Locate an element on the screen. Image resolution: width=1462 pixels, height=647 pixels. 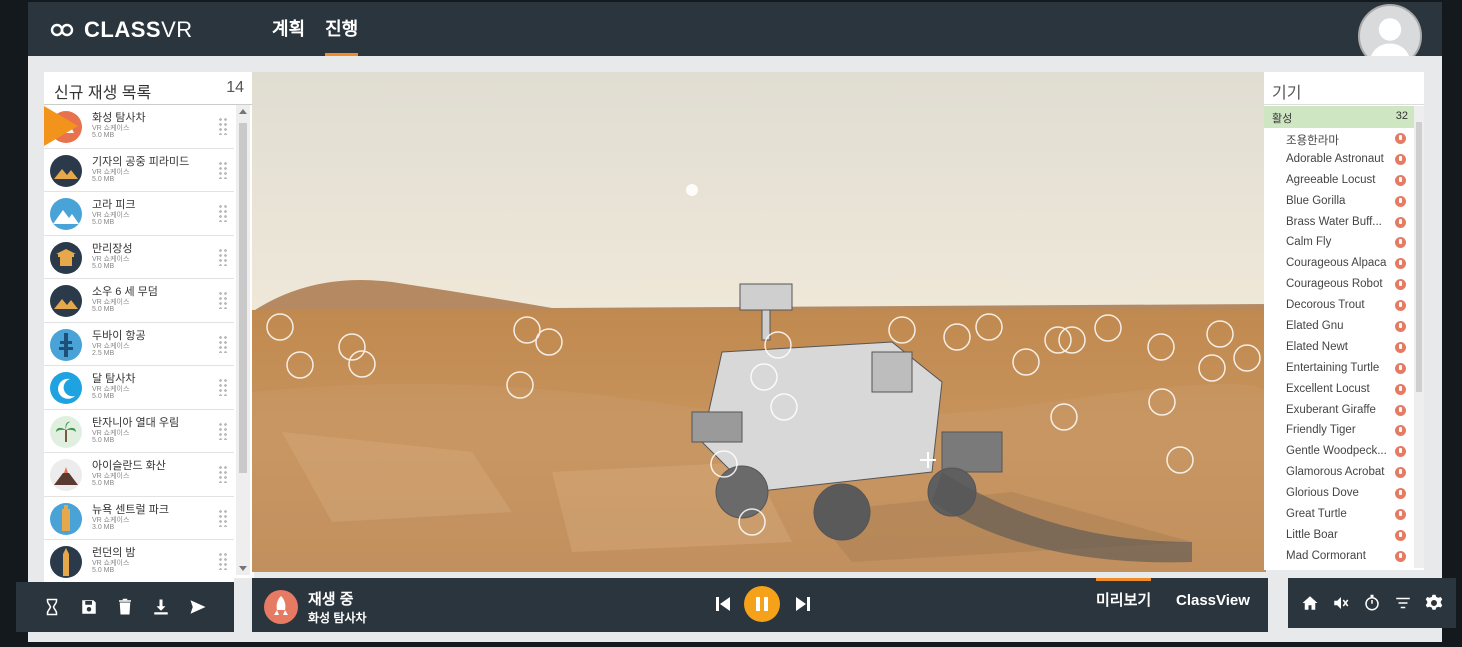
device-item: Elated Newt is located at coordinates (1339, 347).